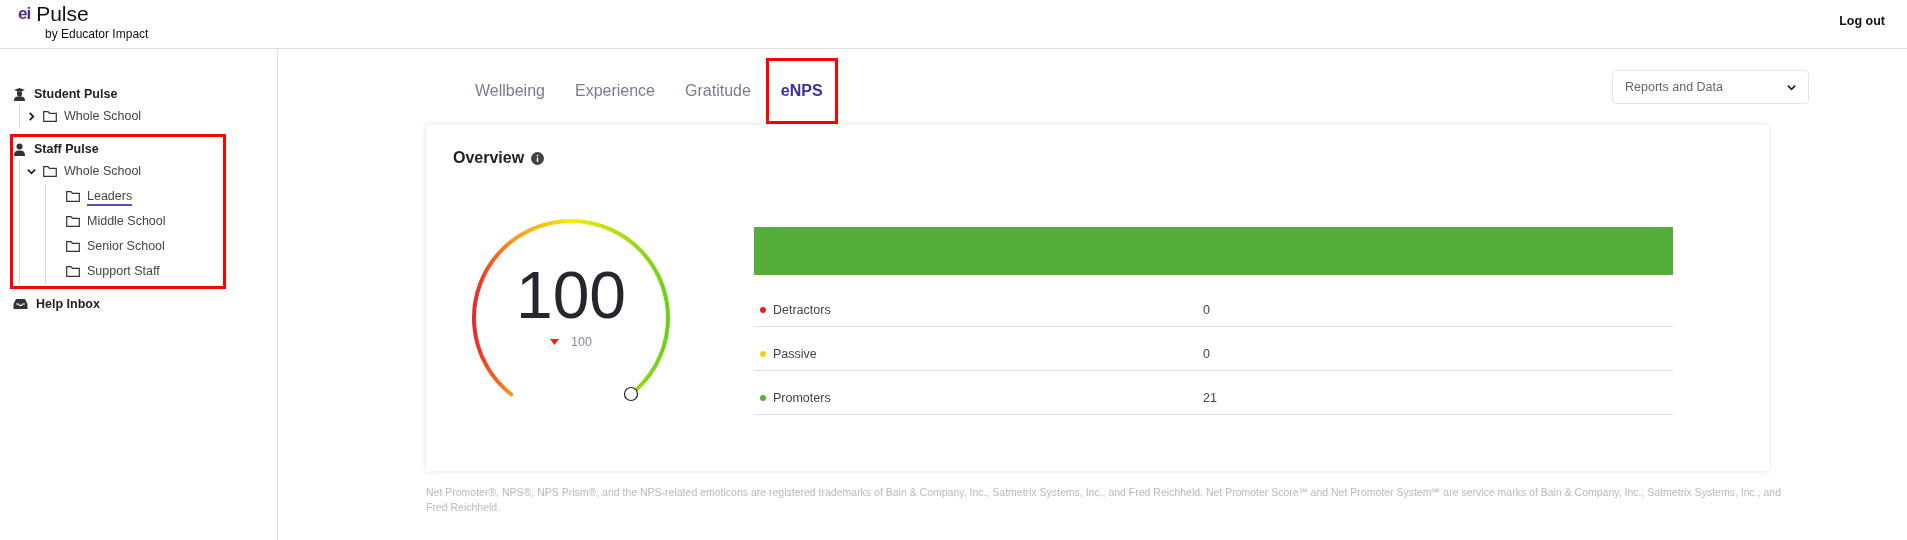 The image size is (1907, 540). I want to click on category-label: Detractors, so click(802, 309).